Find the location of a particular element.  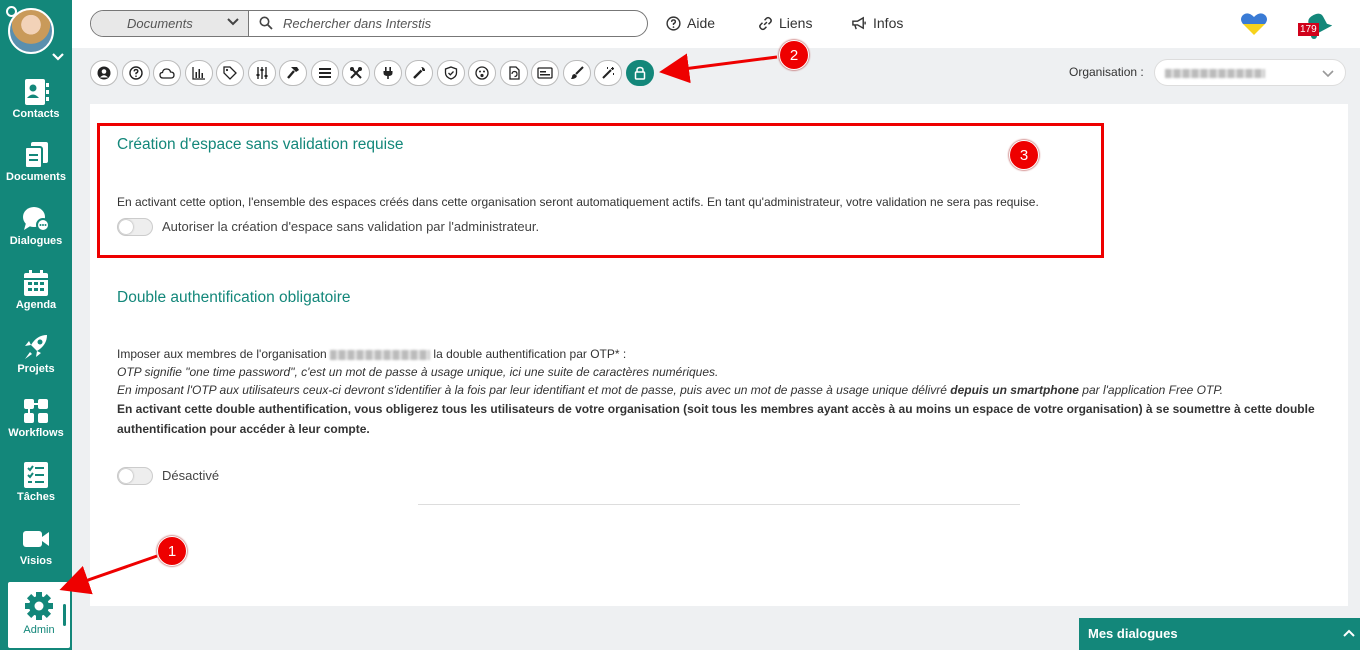

sidebar-item-label: Visios is located at coordinates (36, 561).